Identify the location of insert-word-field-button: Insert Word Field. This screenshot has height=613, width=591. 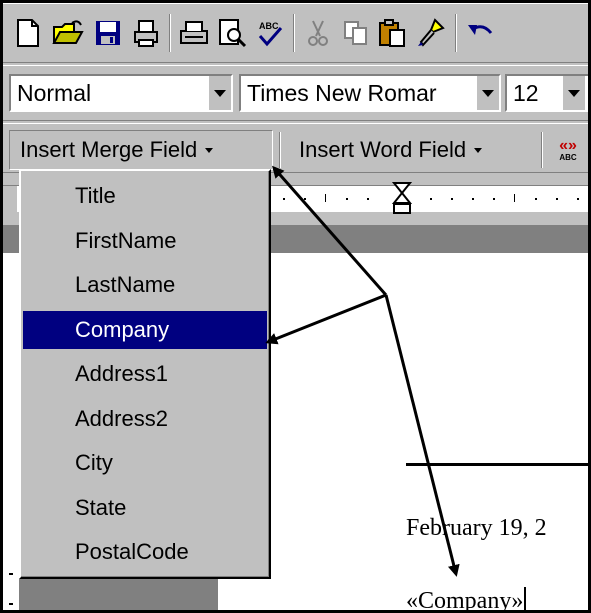
(420, 150).